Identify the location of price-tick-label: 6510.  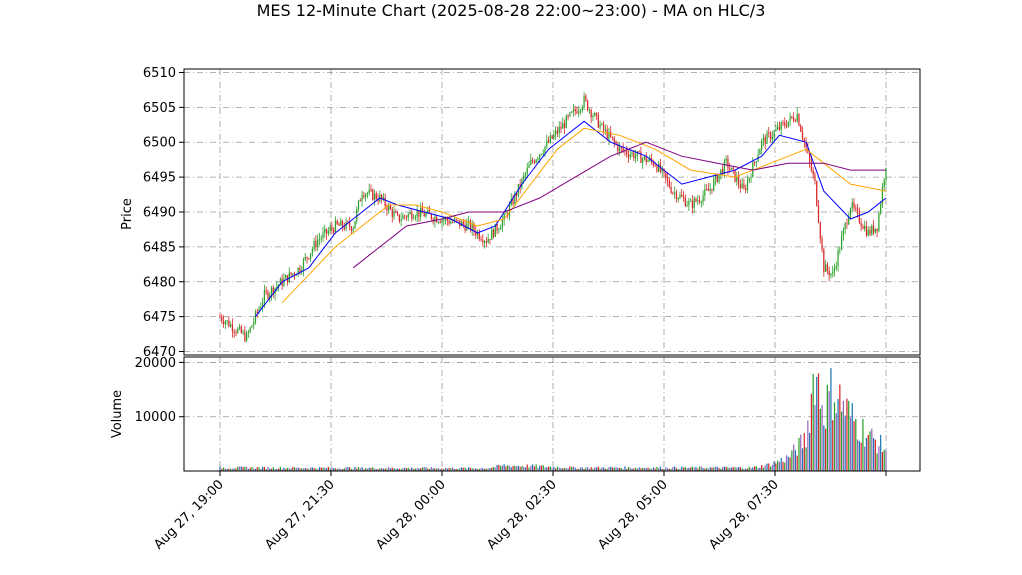
(159, 73).